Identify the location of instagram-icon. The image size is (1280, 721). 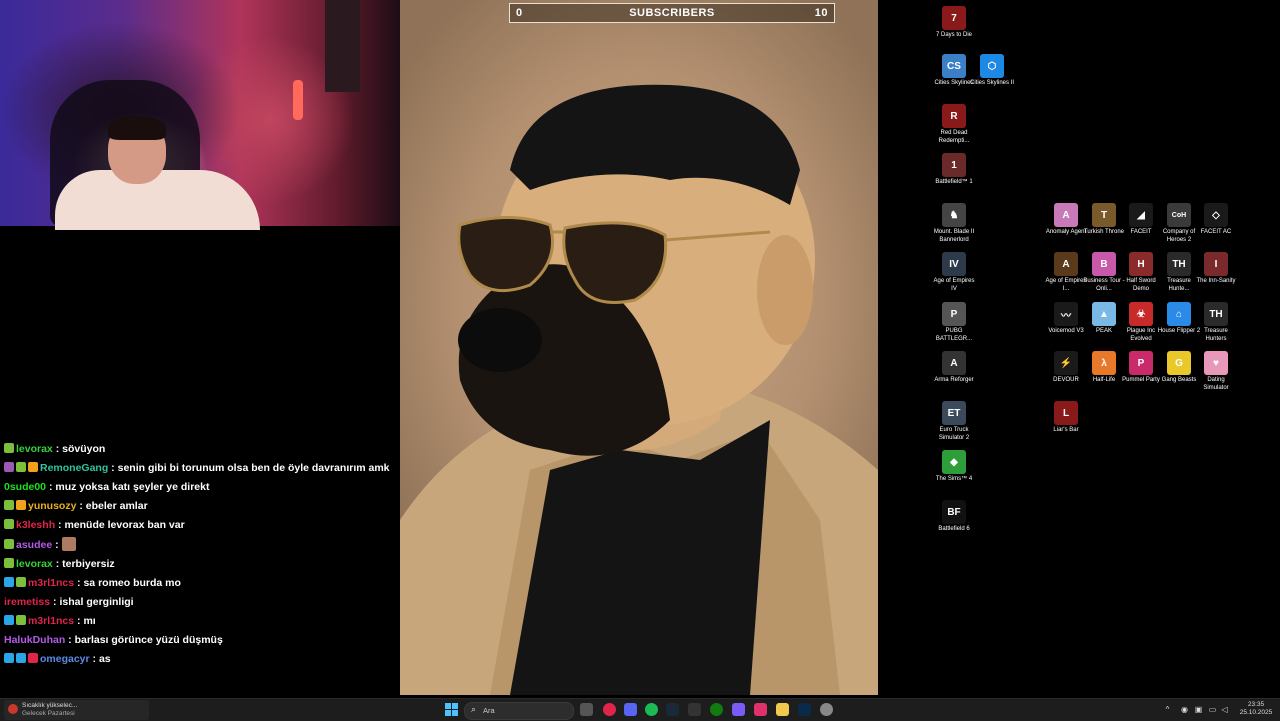
(760, 709).